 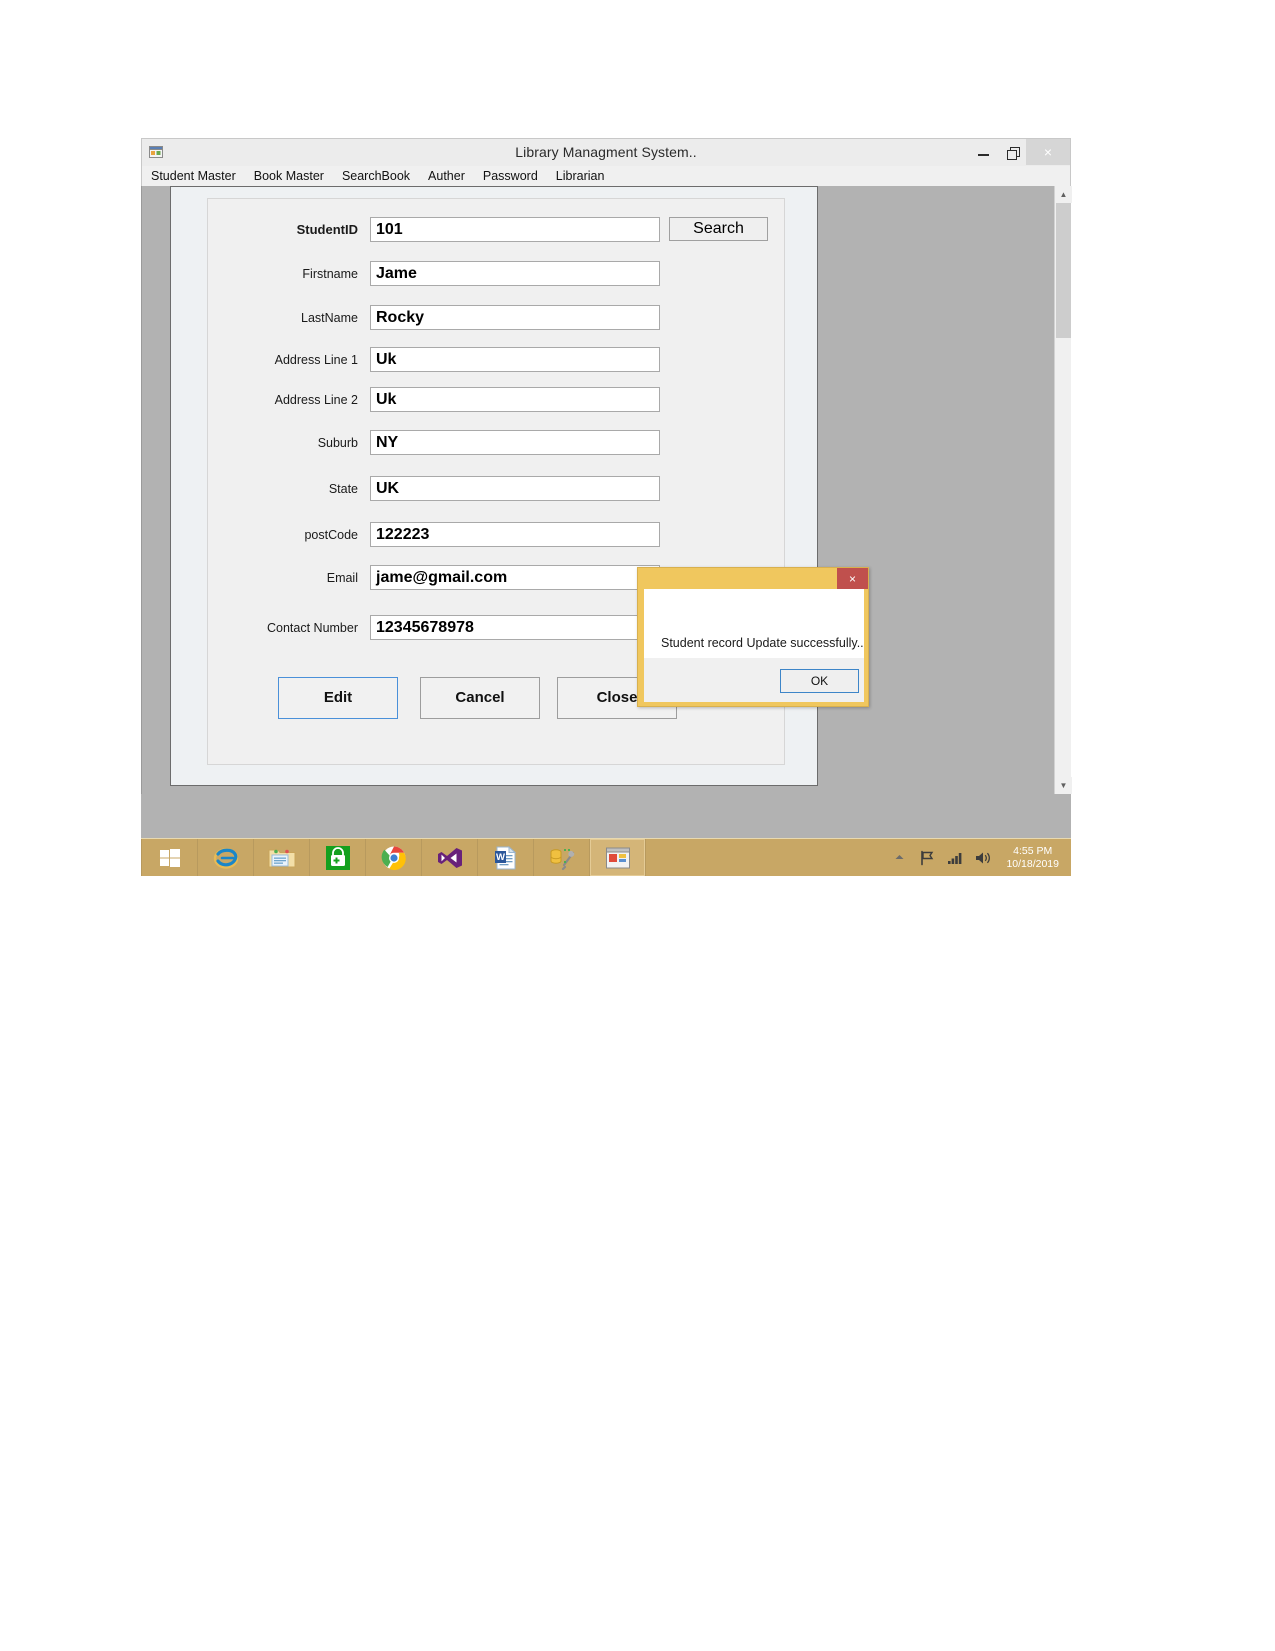 I want to click on file-explorer-button, so click(x=282, y=857).